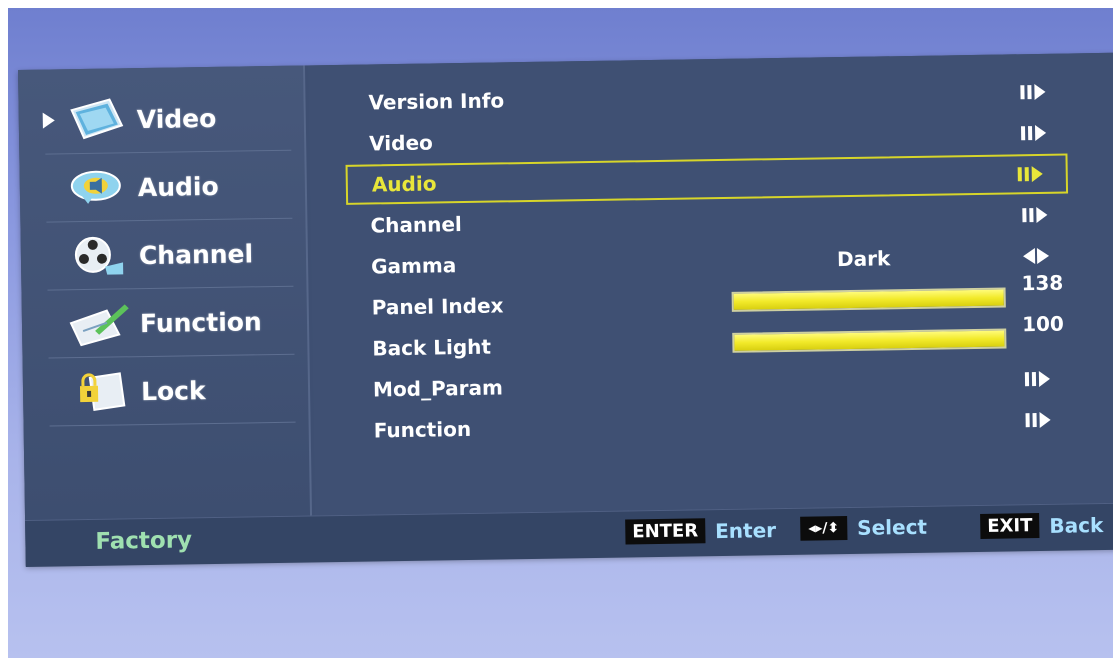 This screenshot has height=658, width=1113. Describe the element at coordinates (892, 527) in the screenshot. I see `select-hint-label: Select` at that location.